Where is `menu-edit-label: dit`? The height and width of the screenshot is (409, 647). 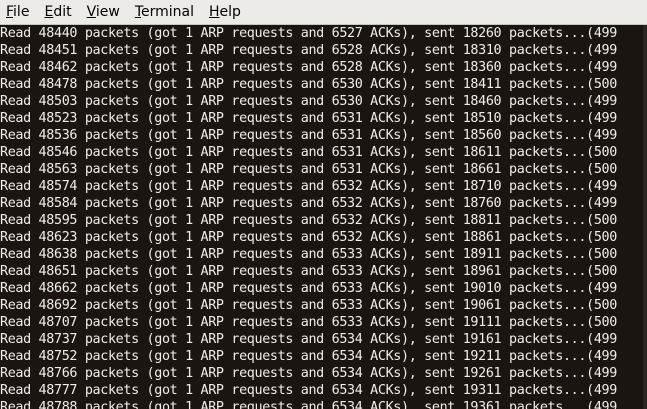
menu-edit-label: dit is located at coordinates (62, 12).